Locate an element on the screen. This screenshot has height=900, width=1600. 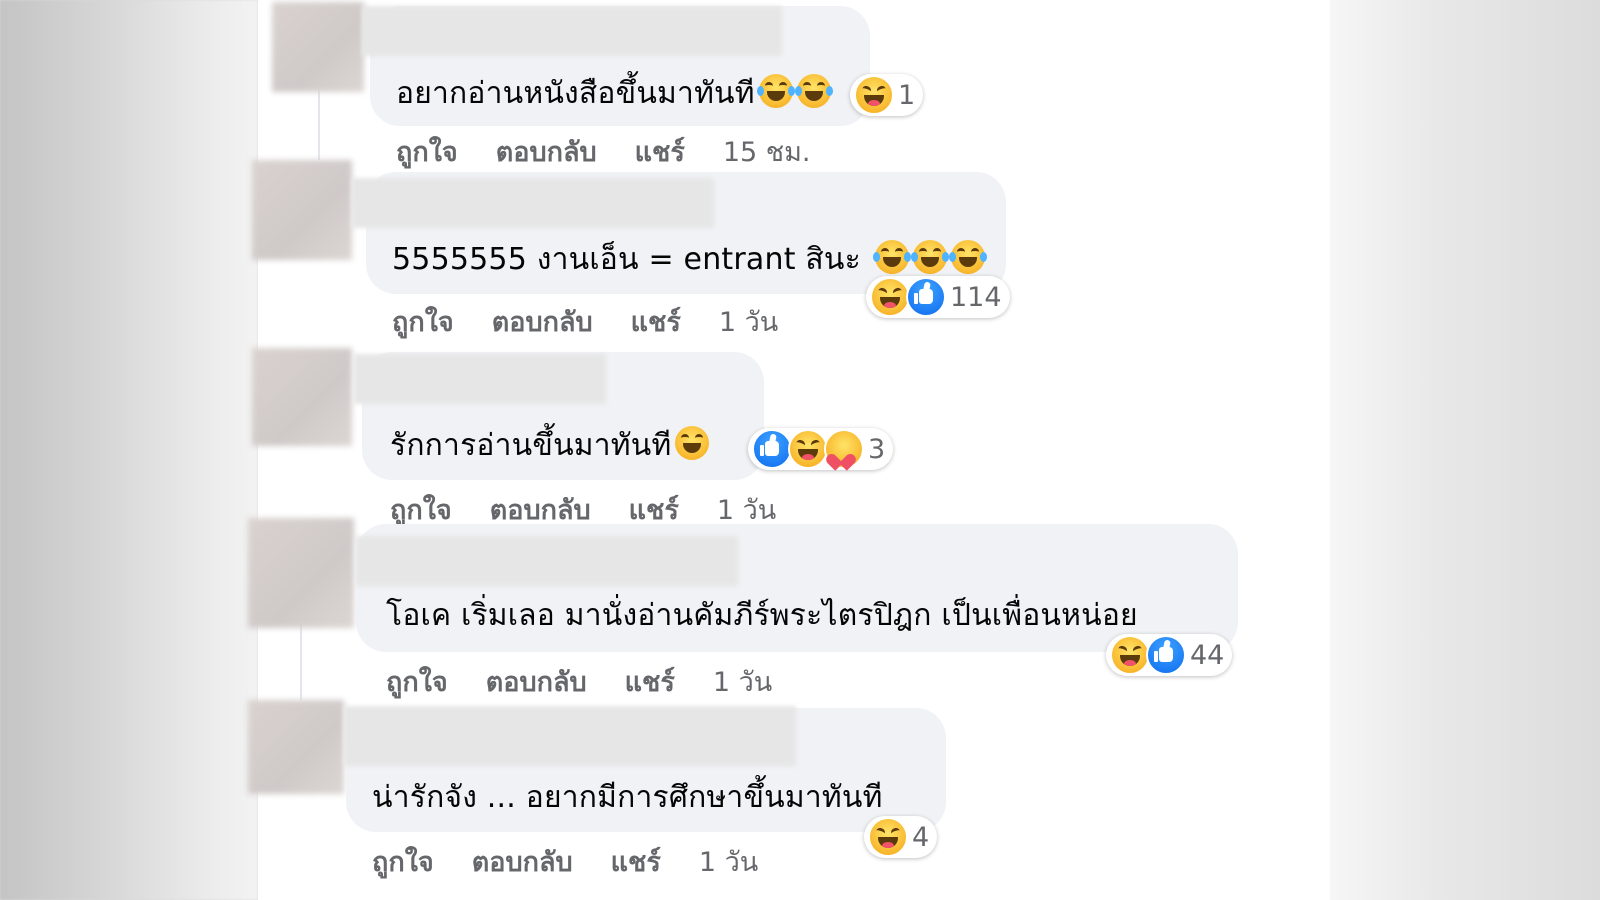
timestamp: 15 ชม. is located at coordinates (767, 151).